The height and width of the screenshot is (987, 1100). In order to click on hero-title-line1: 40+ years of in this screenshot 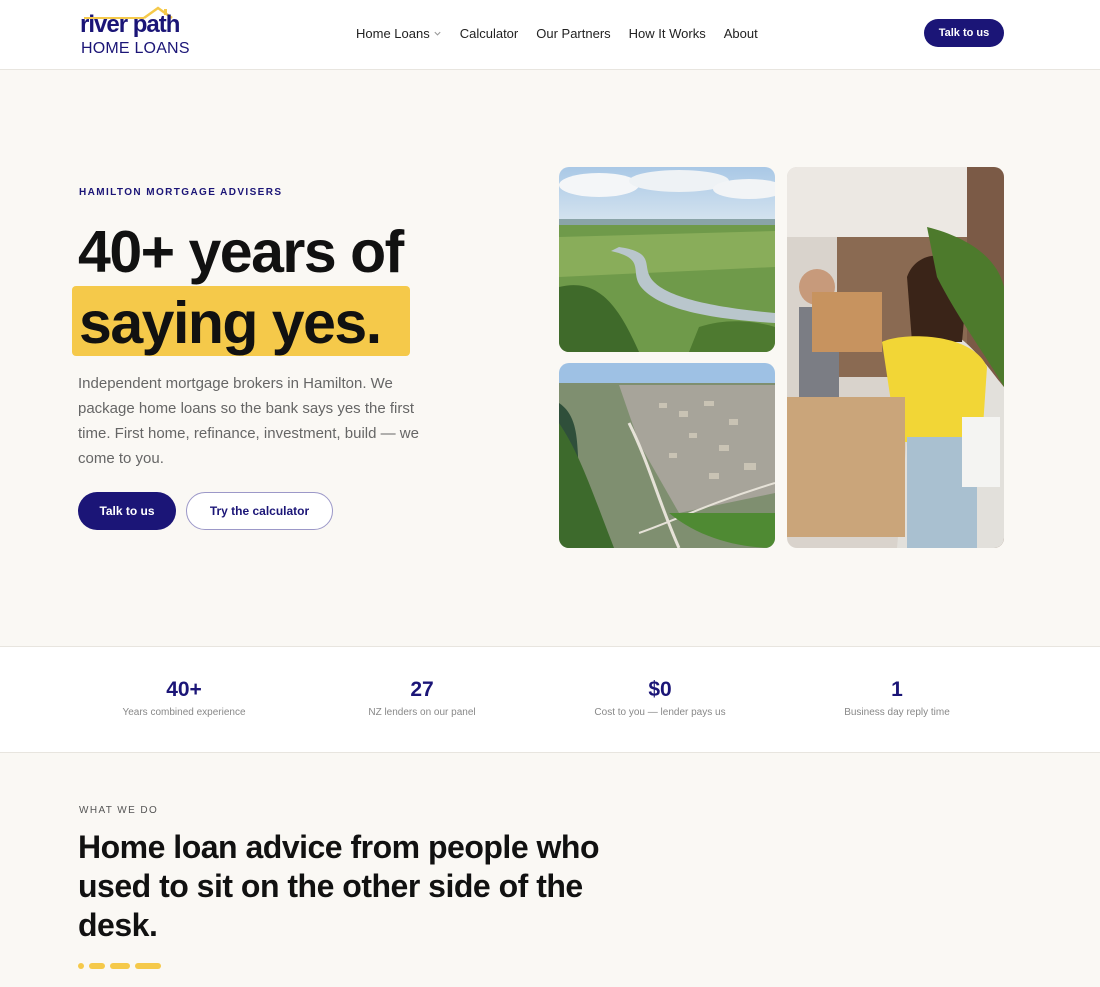, I will do `click(241, 252)`.